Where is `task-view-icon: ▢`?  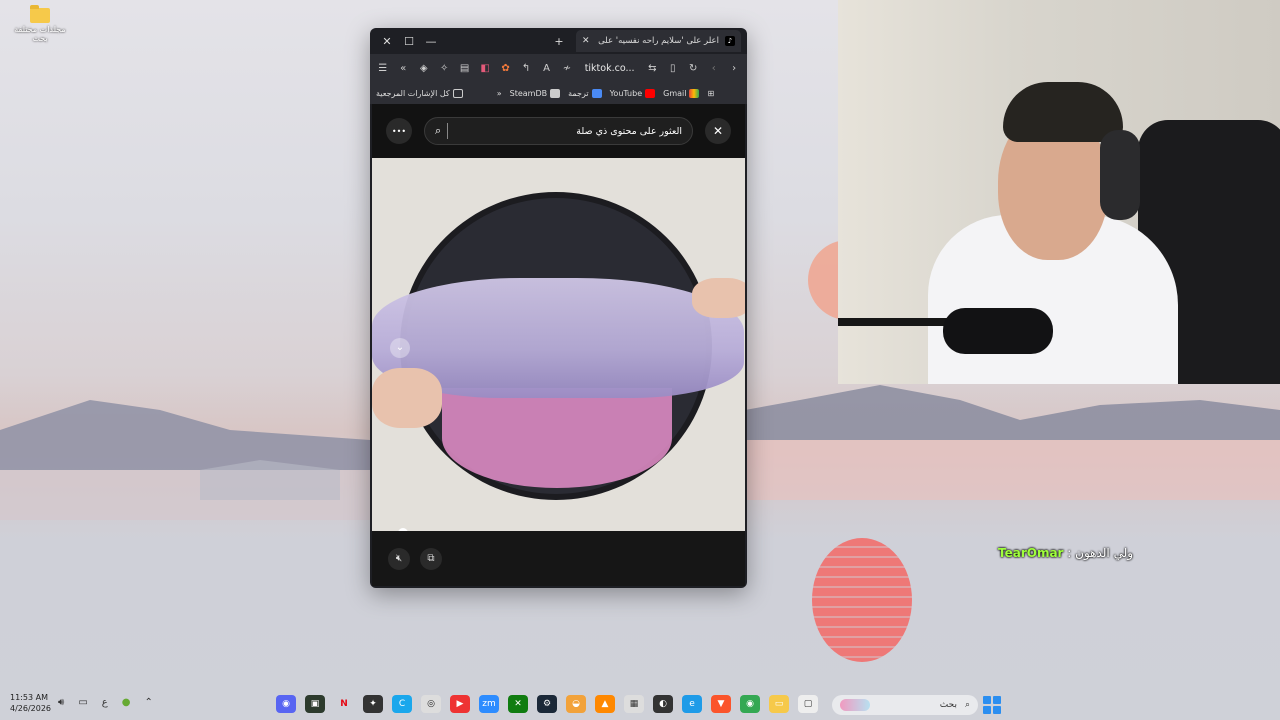 task-view-icon: ▢ is located at coordinates (808, 704).